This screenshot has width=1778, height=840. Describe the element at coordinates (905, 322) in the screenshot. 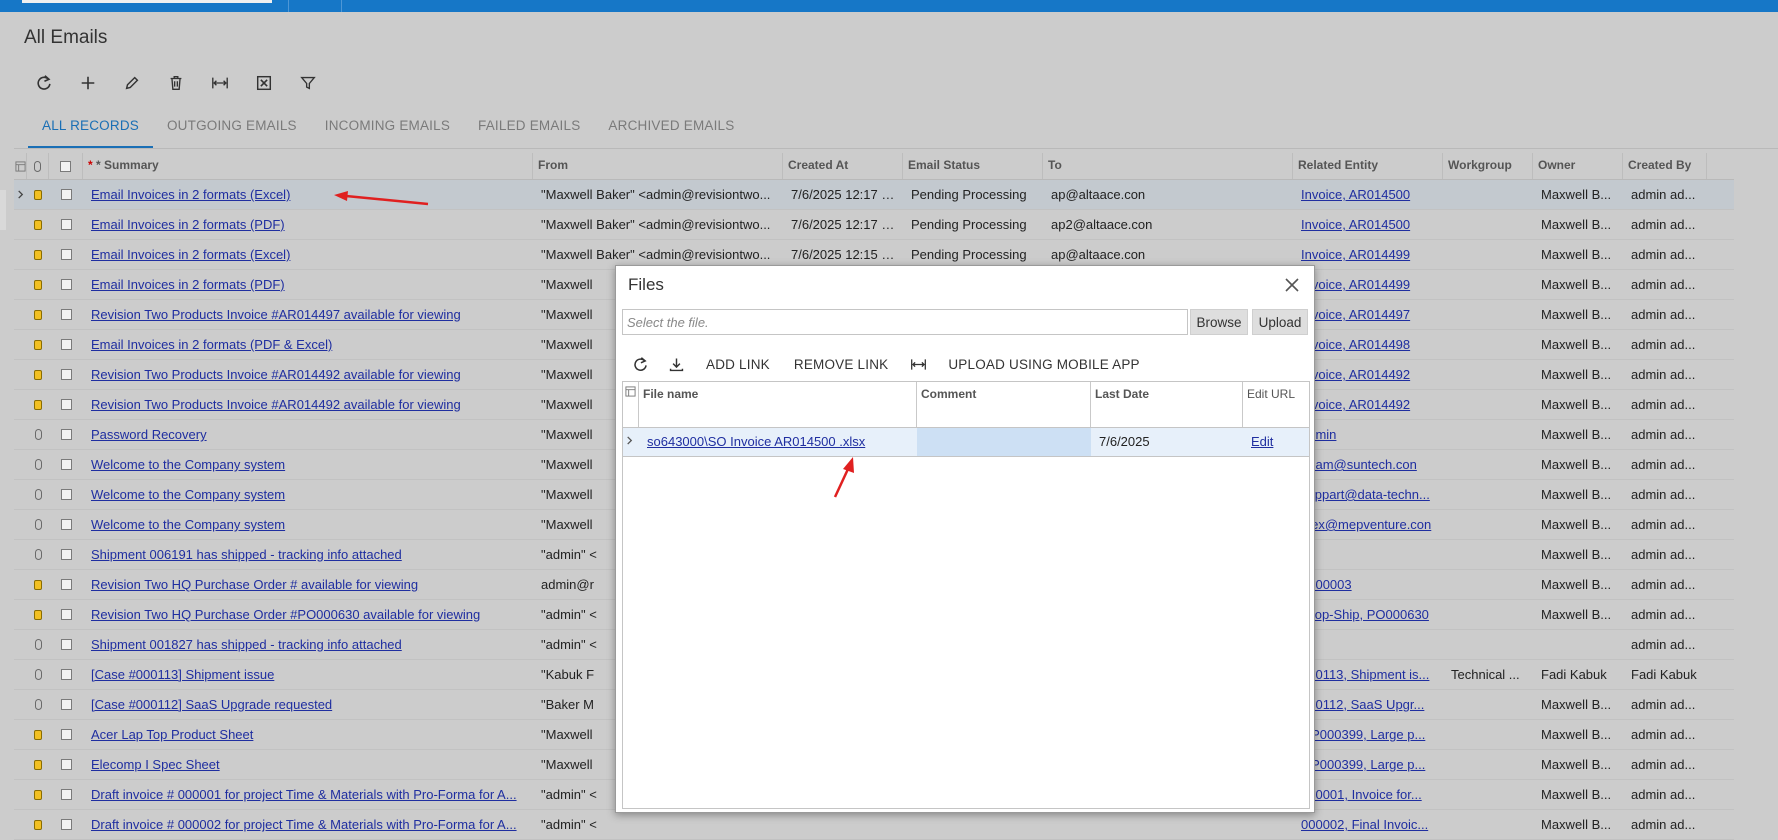

I see `file-select-input: Select the file.` at that location.